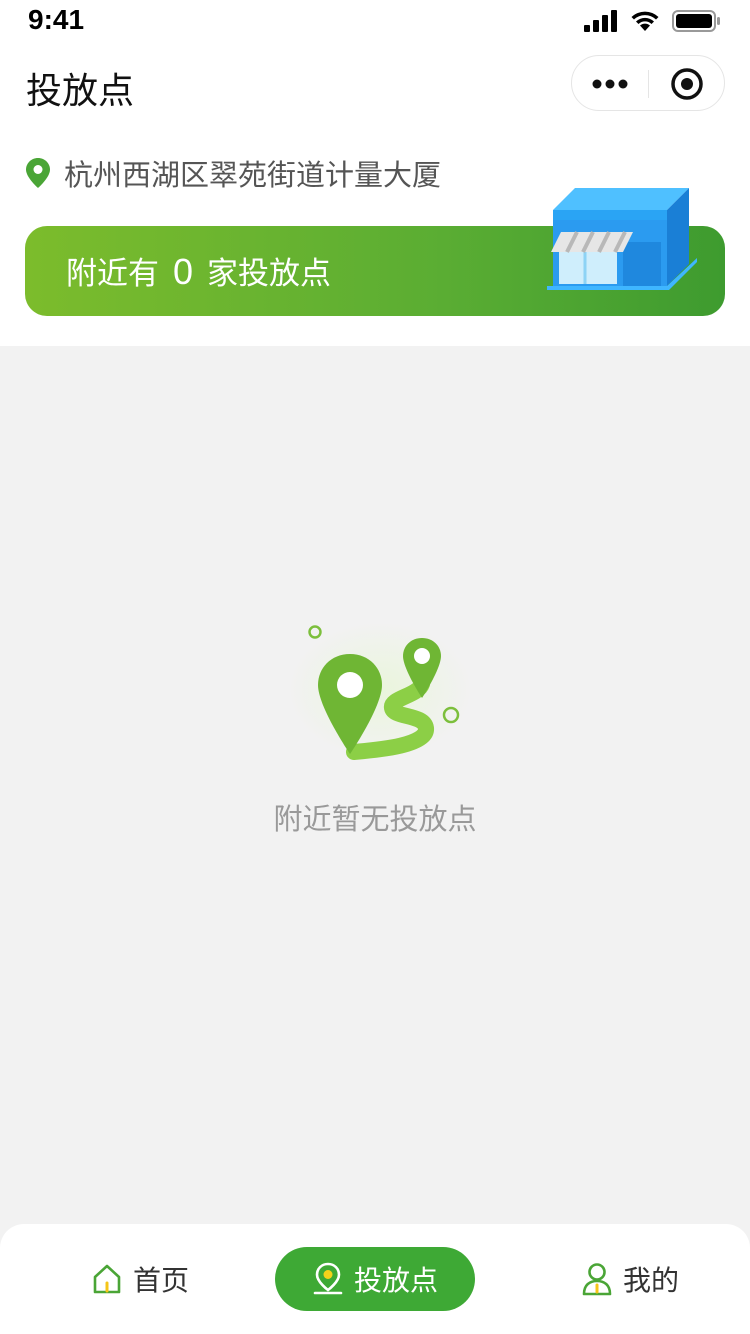 The width and height of the screenshot is (750, 1334). Describe the element at coordinates (696, 21) in the screenshot. I see `battery-icon` at that location.